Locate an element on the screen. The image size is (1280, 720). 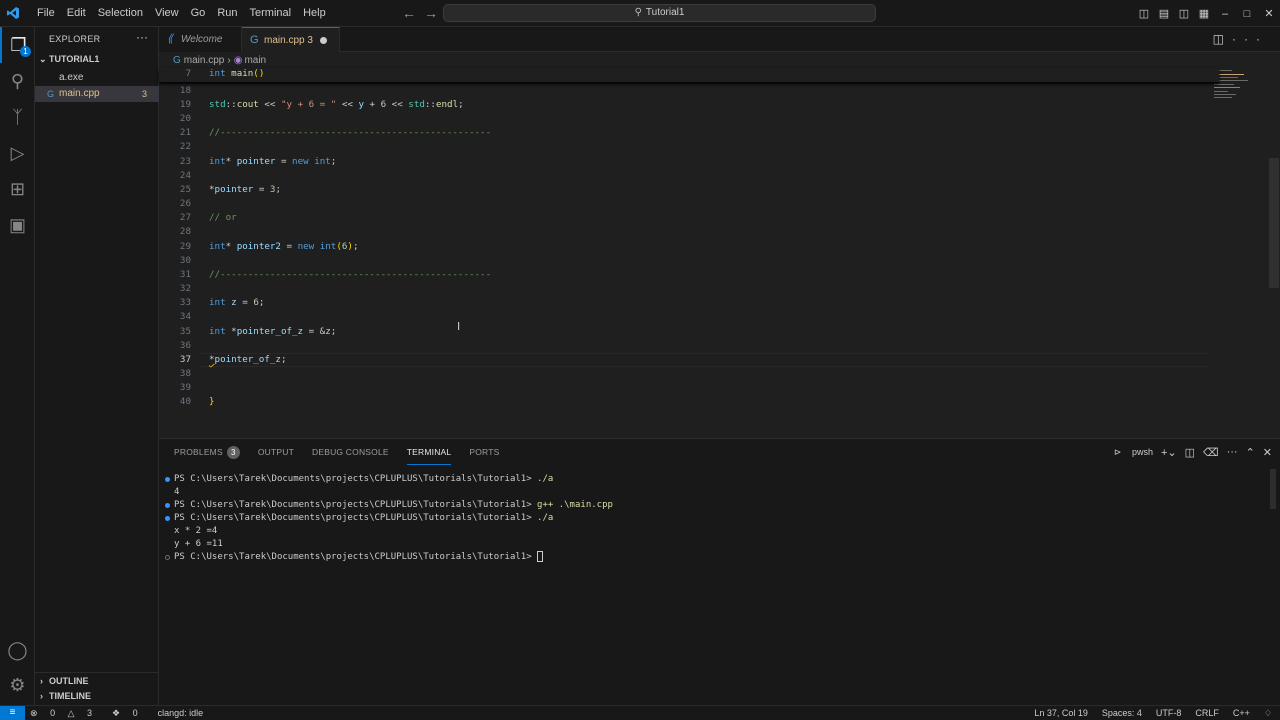
outline-section: › OUTLINE is located at coordinates (97, 680).